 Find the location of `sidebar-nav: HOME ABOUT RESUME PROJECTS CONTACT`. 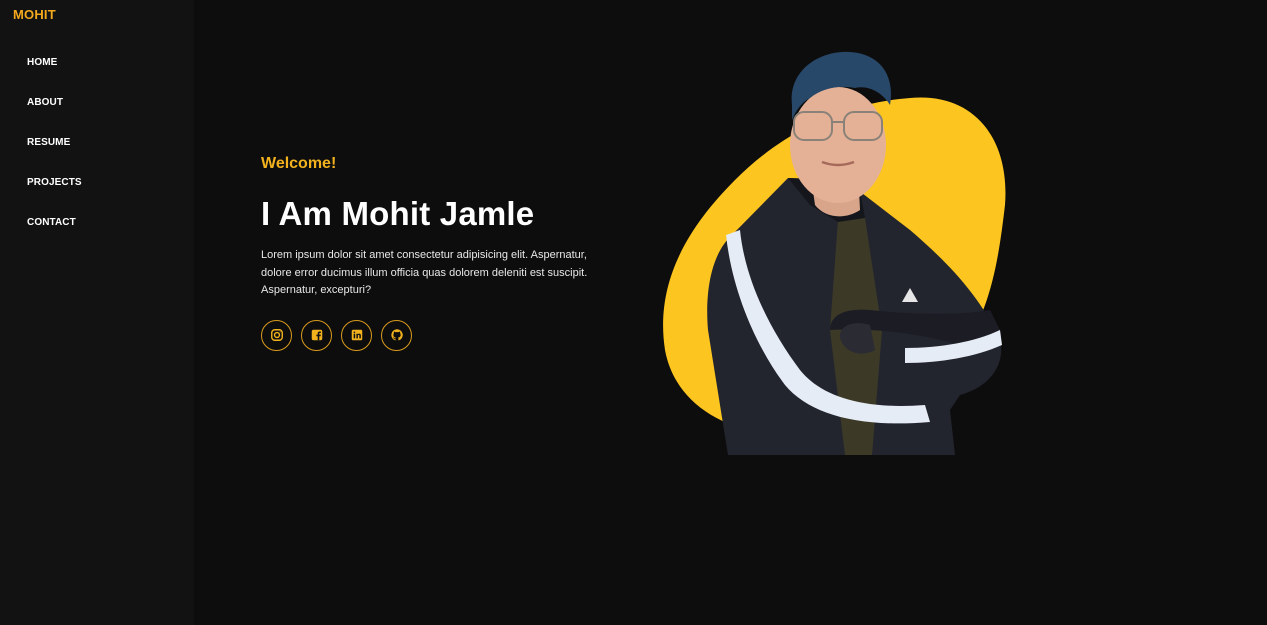

sidebar-nav: HOME ABOUT RESUME PROJECTS CONTACT is located at coordinates (54, 152).